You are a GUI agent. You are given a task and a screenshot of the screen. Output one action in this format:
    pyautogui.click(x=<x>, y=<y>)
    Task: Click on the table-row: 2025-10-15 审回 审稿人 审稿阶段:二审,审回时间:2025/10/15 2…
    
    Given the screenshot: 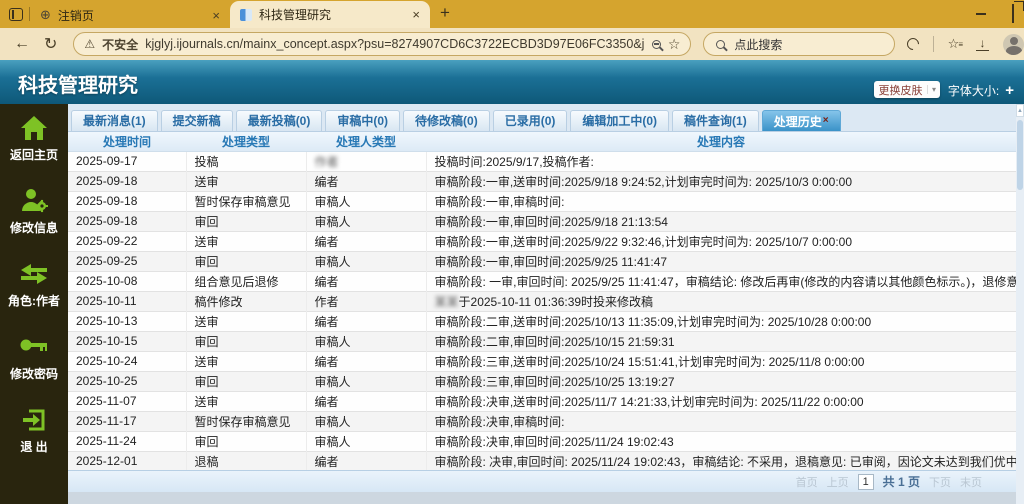 What is the action you would take?
    pyautogui.click(x=542, y=341)
    